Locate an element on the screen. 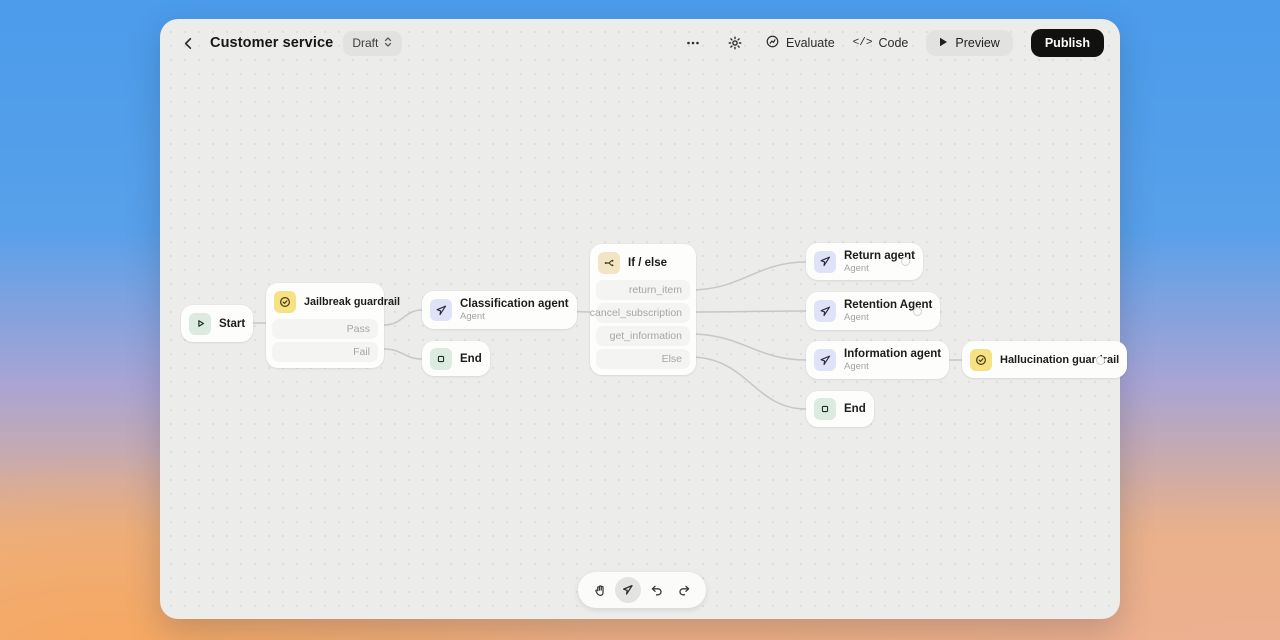 Image resolution: width=1280 pixels, height=640 pixels. more-options-button is located at coordinates (693, 43).